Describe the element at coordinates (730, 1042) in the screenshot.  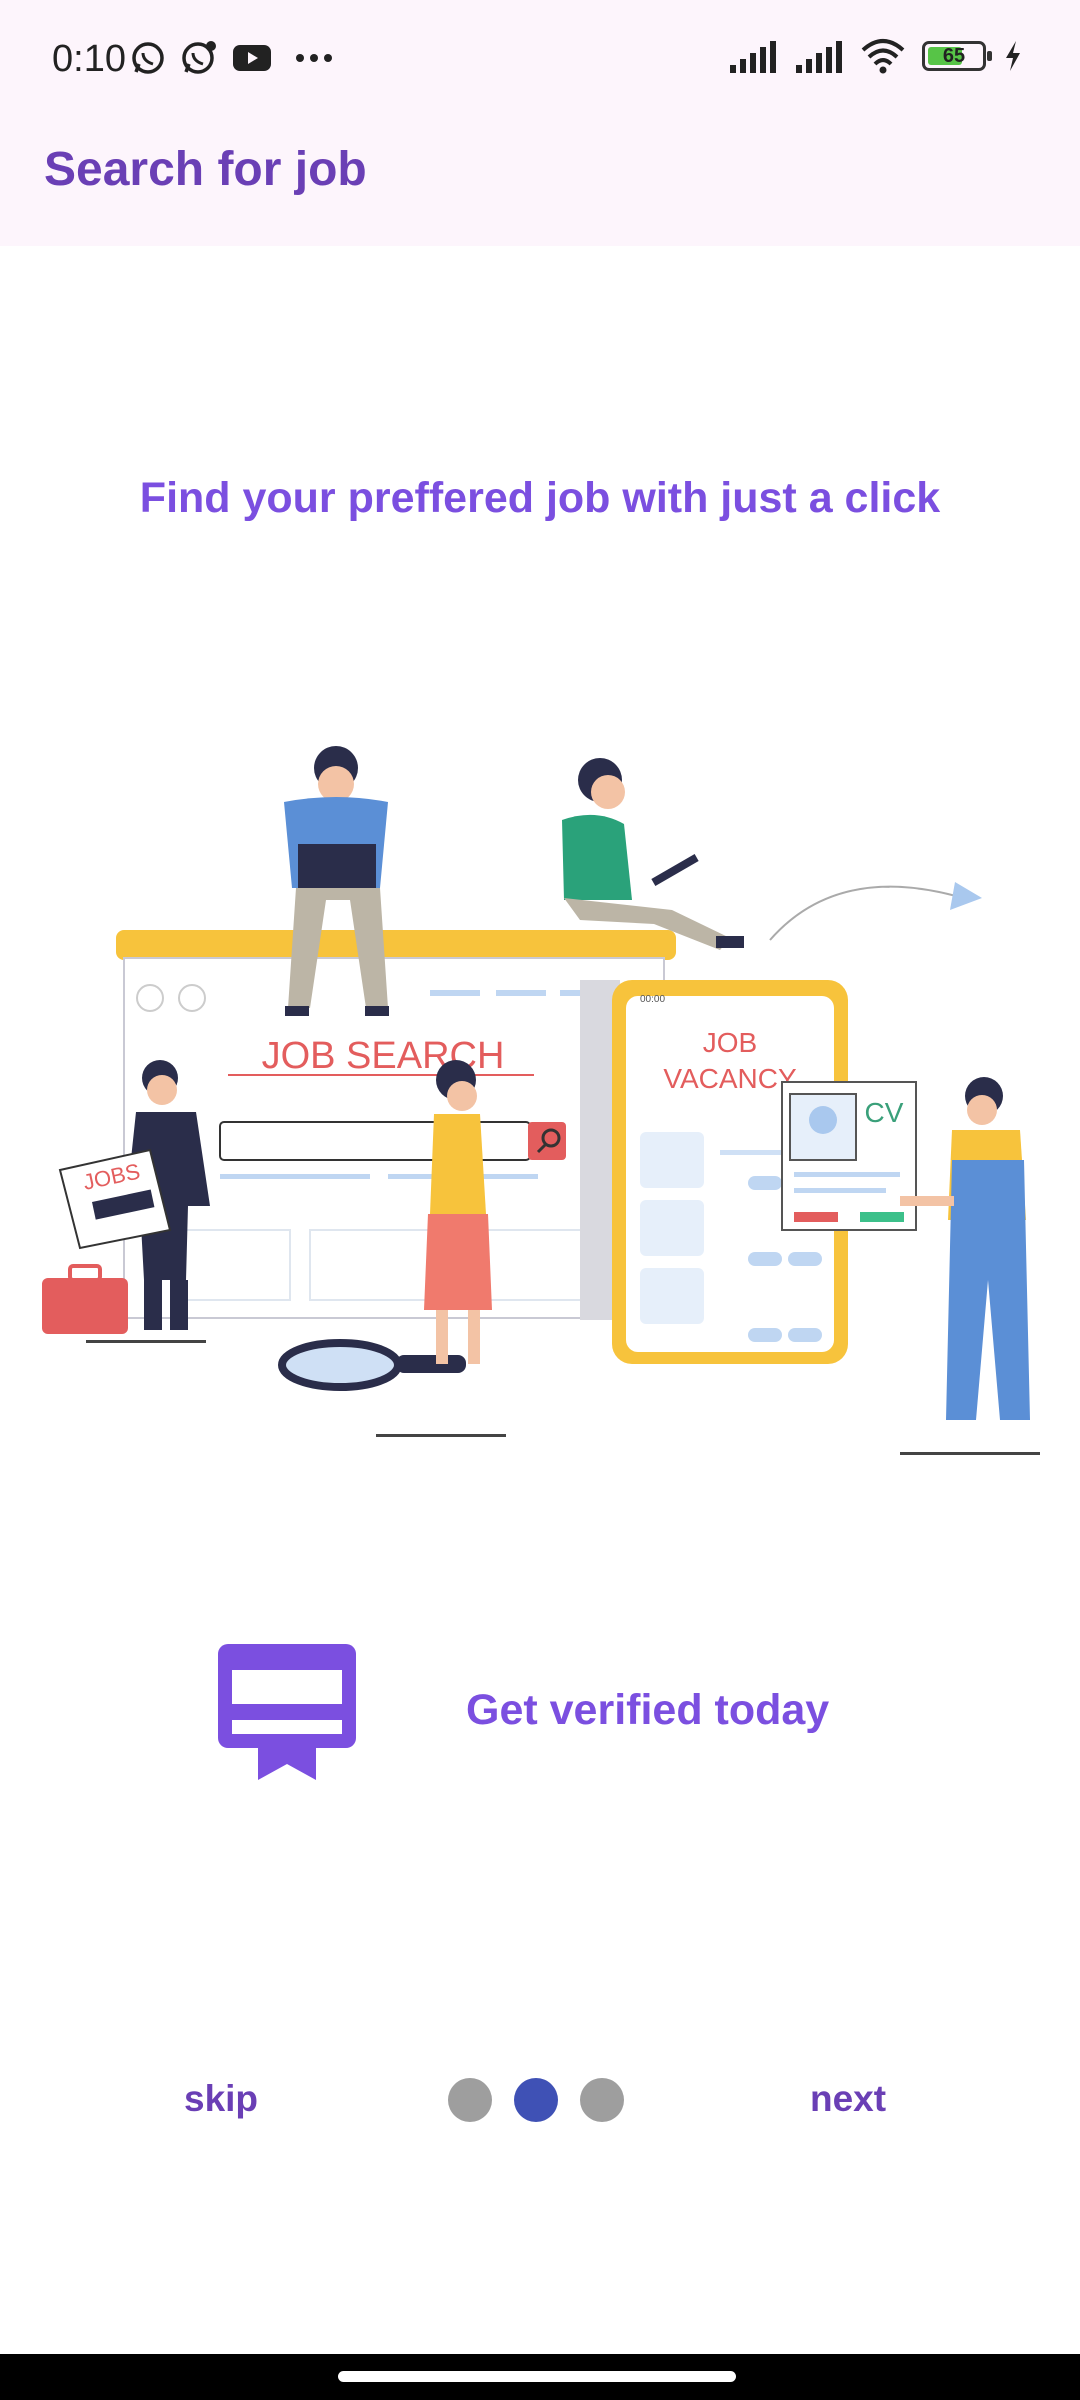
I see `job-vacancy-label-1: JOB` at that location.